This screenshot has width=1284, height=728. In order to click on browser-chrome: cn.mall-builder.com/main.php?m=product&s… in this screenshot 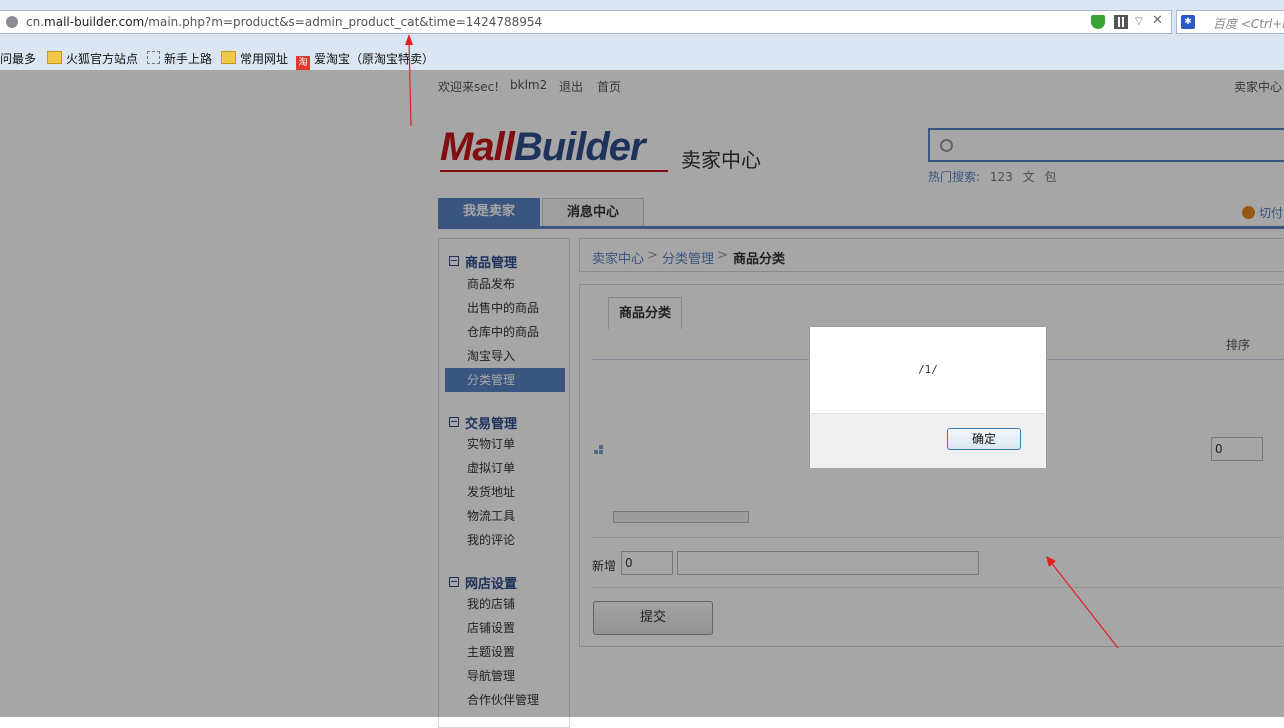, I will do `click(642, 35)`.